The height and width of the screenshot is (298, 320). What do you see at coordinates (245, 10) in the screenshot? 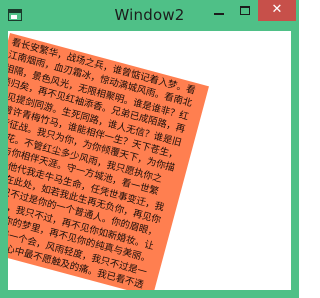
I see `maximize-button` at bounding box center [245, 10].